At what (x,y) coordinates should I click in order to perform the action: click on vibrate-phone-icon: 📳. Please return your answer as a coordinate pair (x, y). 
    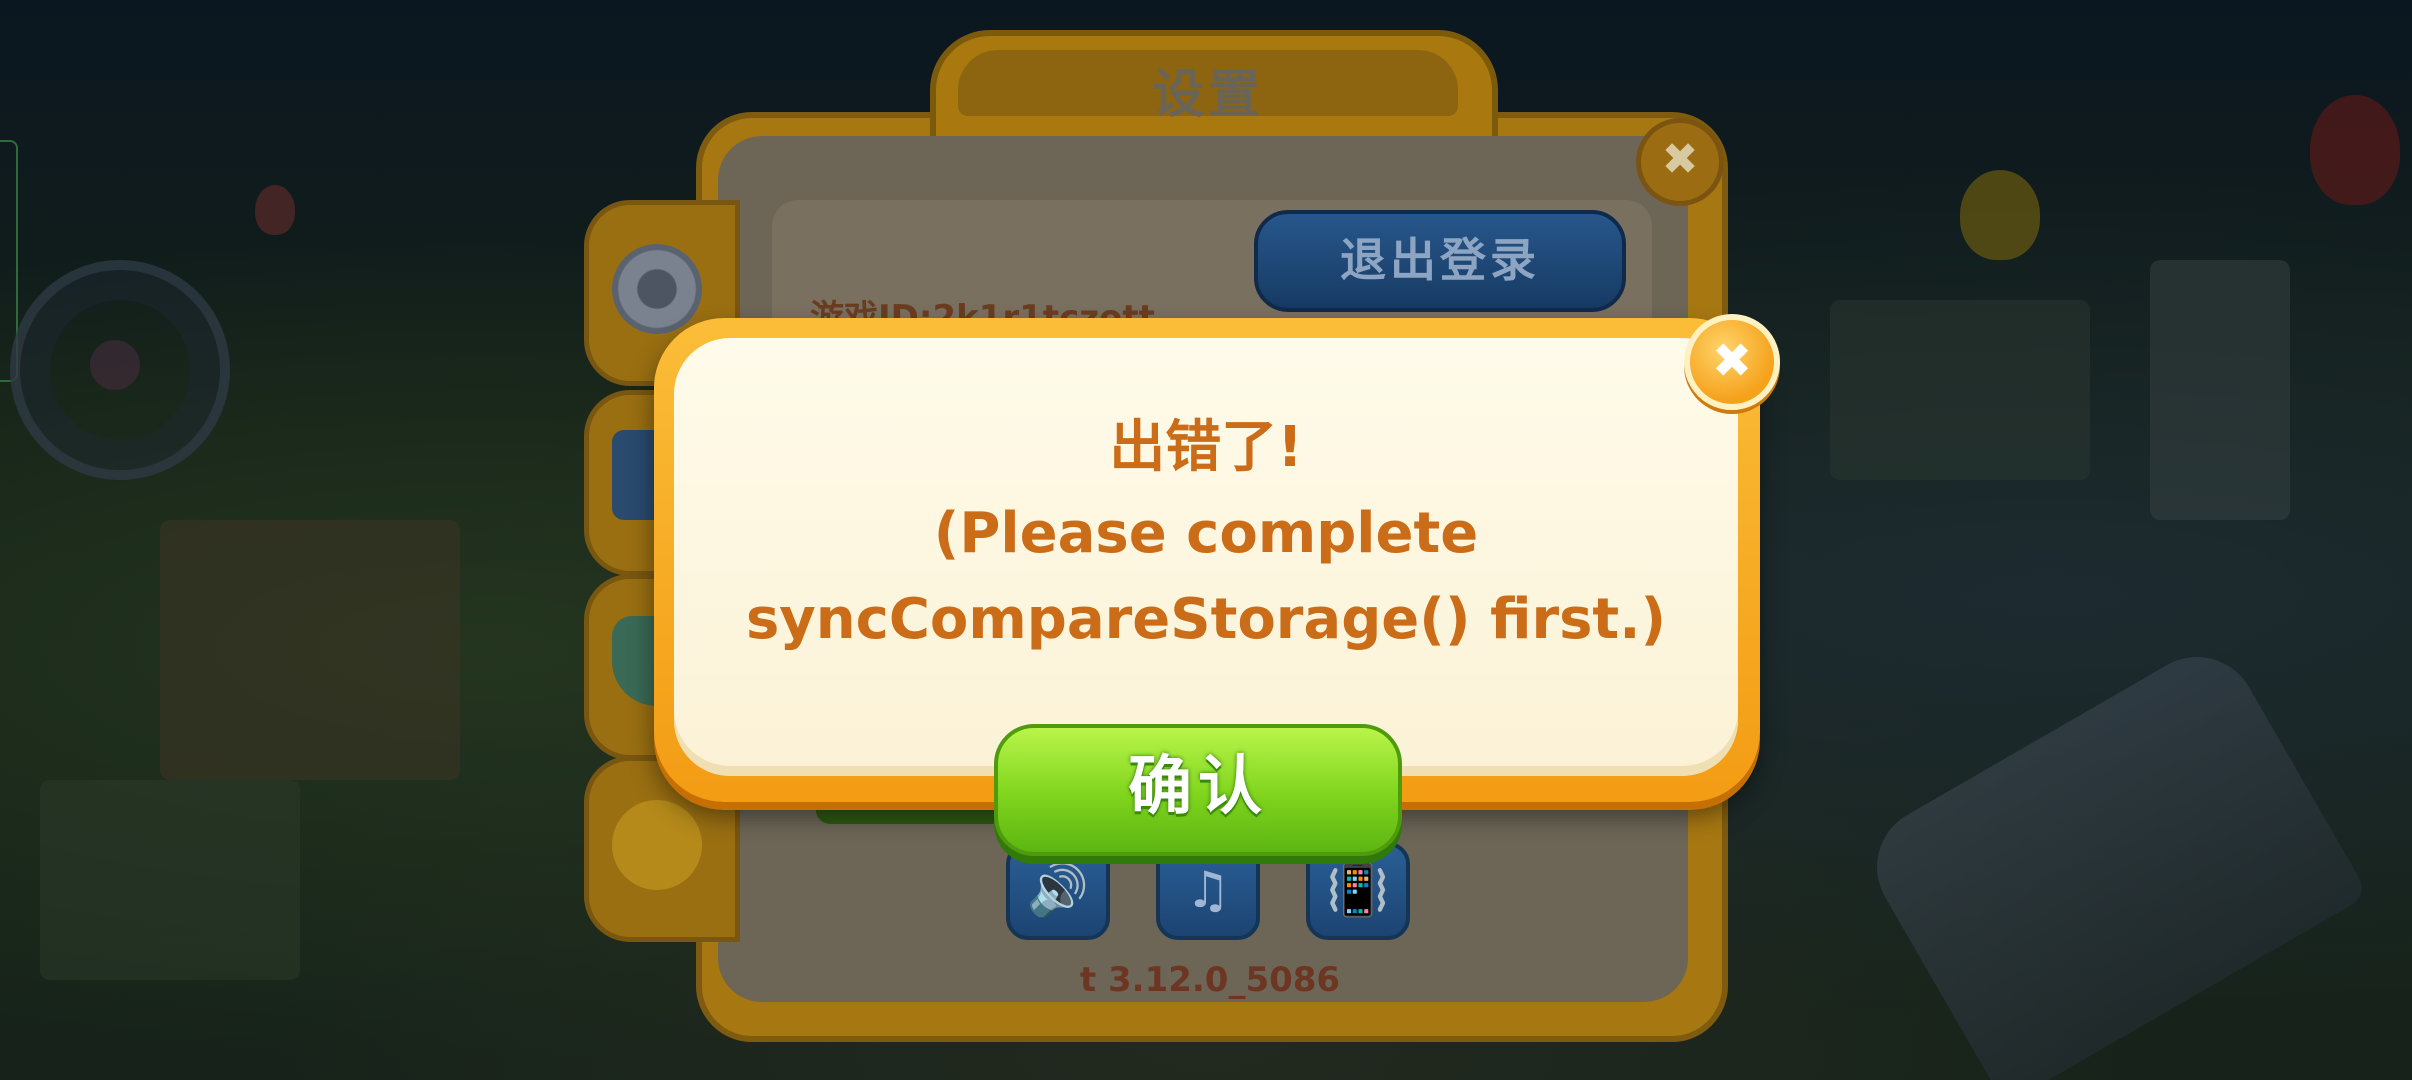
    Looking at the image, I should click on (1358, 890).